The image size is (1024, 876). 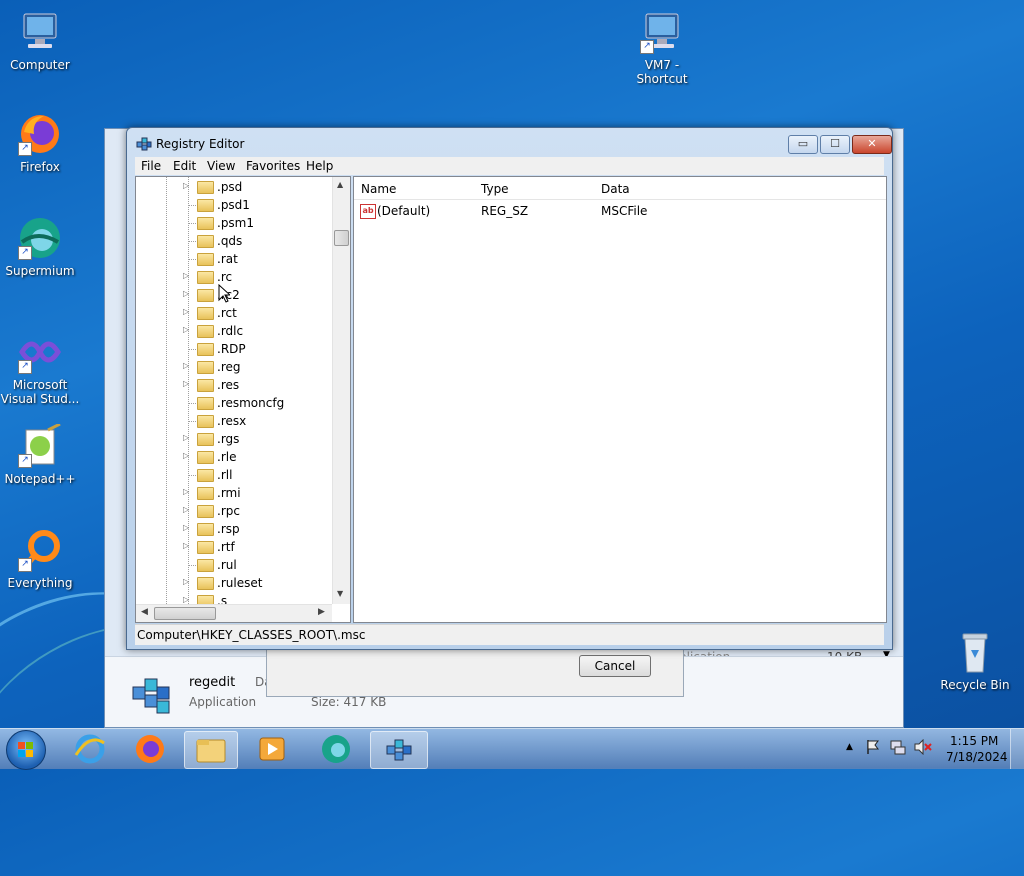 What do you see at coordinates (662, 72) in the screenshot?
I see `desktop-icon-label: VM7 - Shortcut` at bounding box center [662, 72].